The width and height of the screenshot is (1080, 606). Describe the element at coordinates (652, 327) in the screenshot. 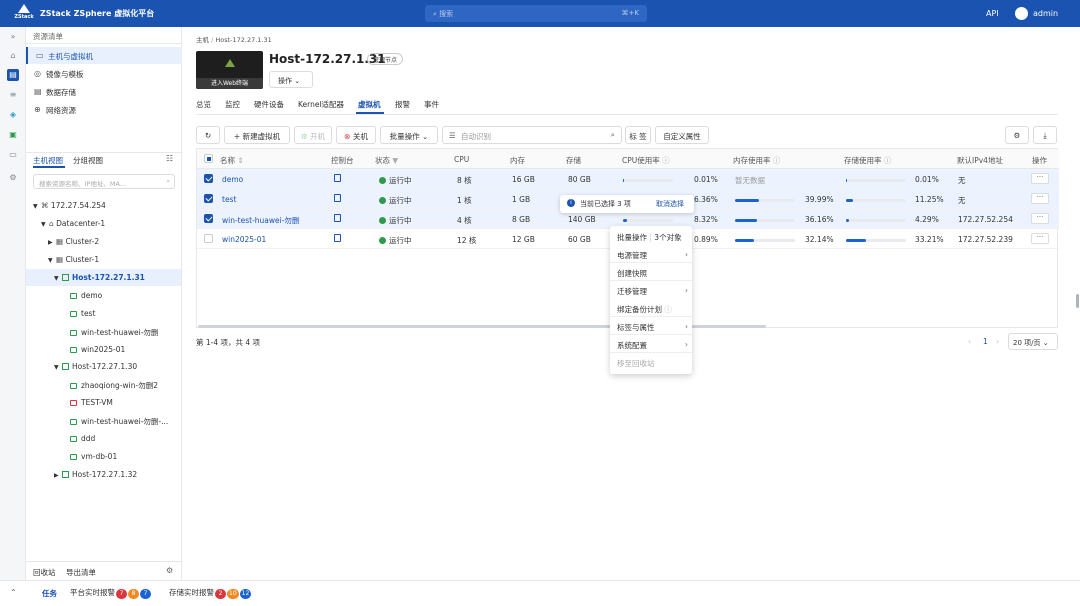

I see `menu-tags-attributes: 标签与属性 ›` at that location.